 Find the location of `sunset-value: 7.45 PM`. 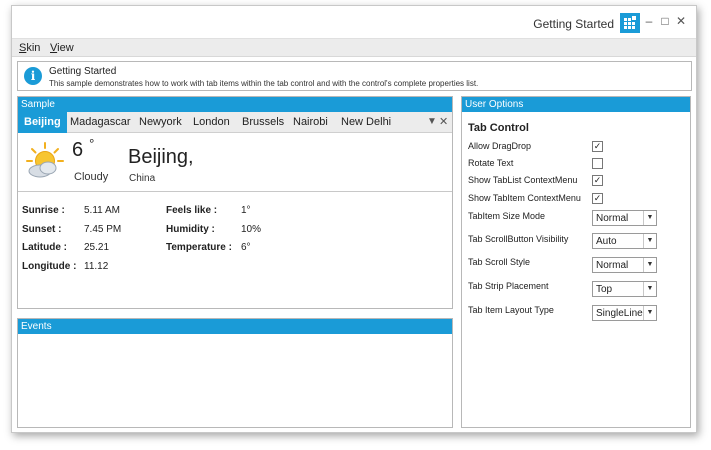

sunset-value: 7.45 PM is located at coordinates (103, 229).